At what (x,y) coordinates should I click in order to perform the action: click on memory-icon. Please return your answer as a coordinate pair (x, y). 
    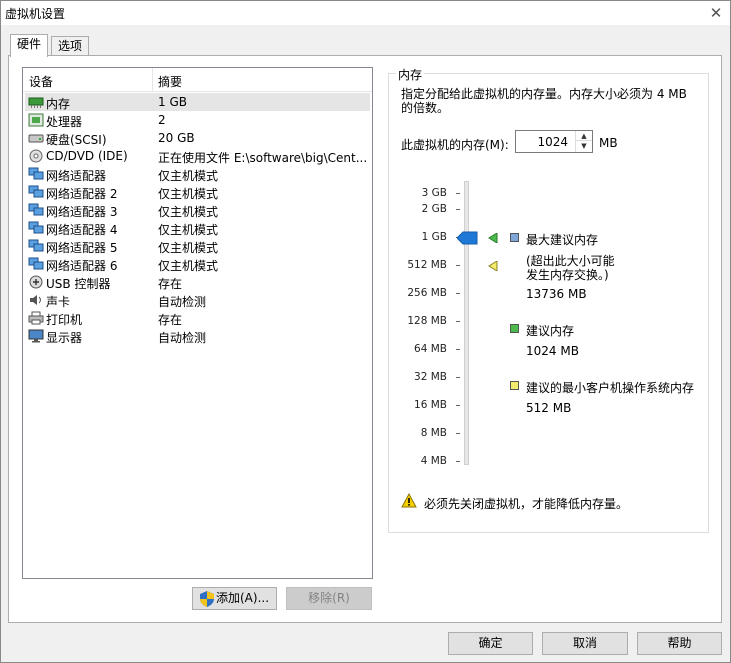
    Looking at the image, I should click on (36, 102).